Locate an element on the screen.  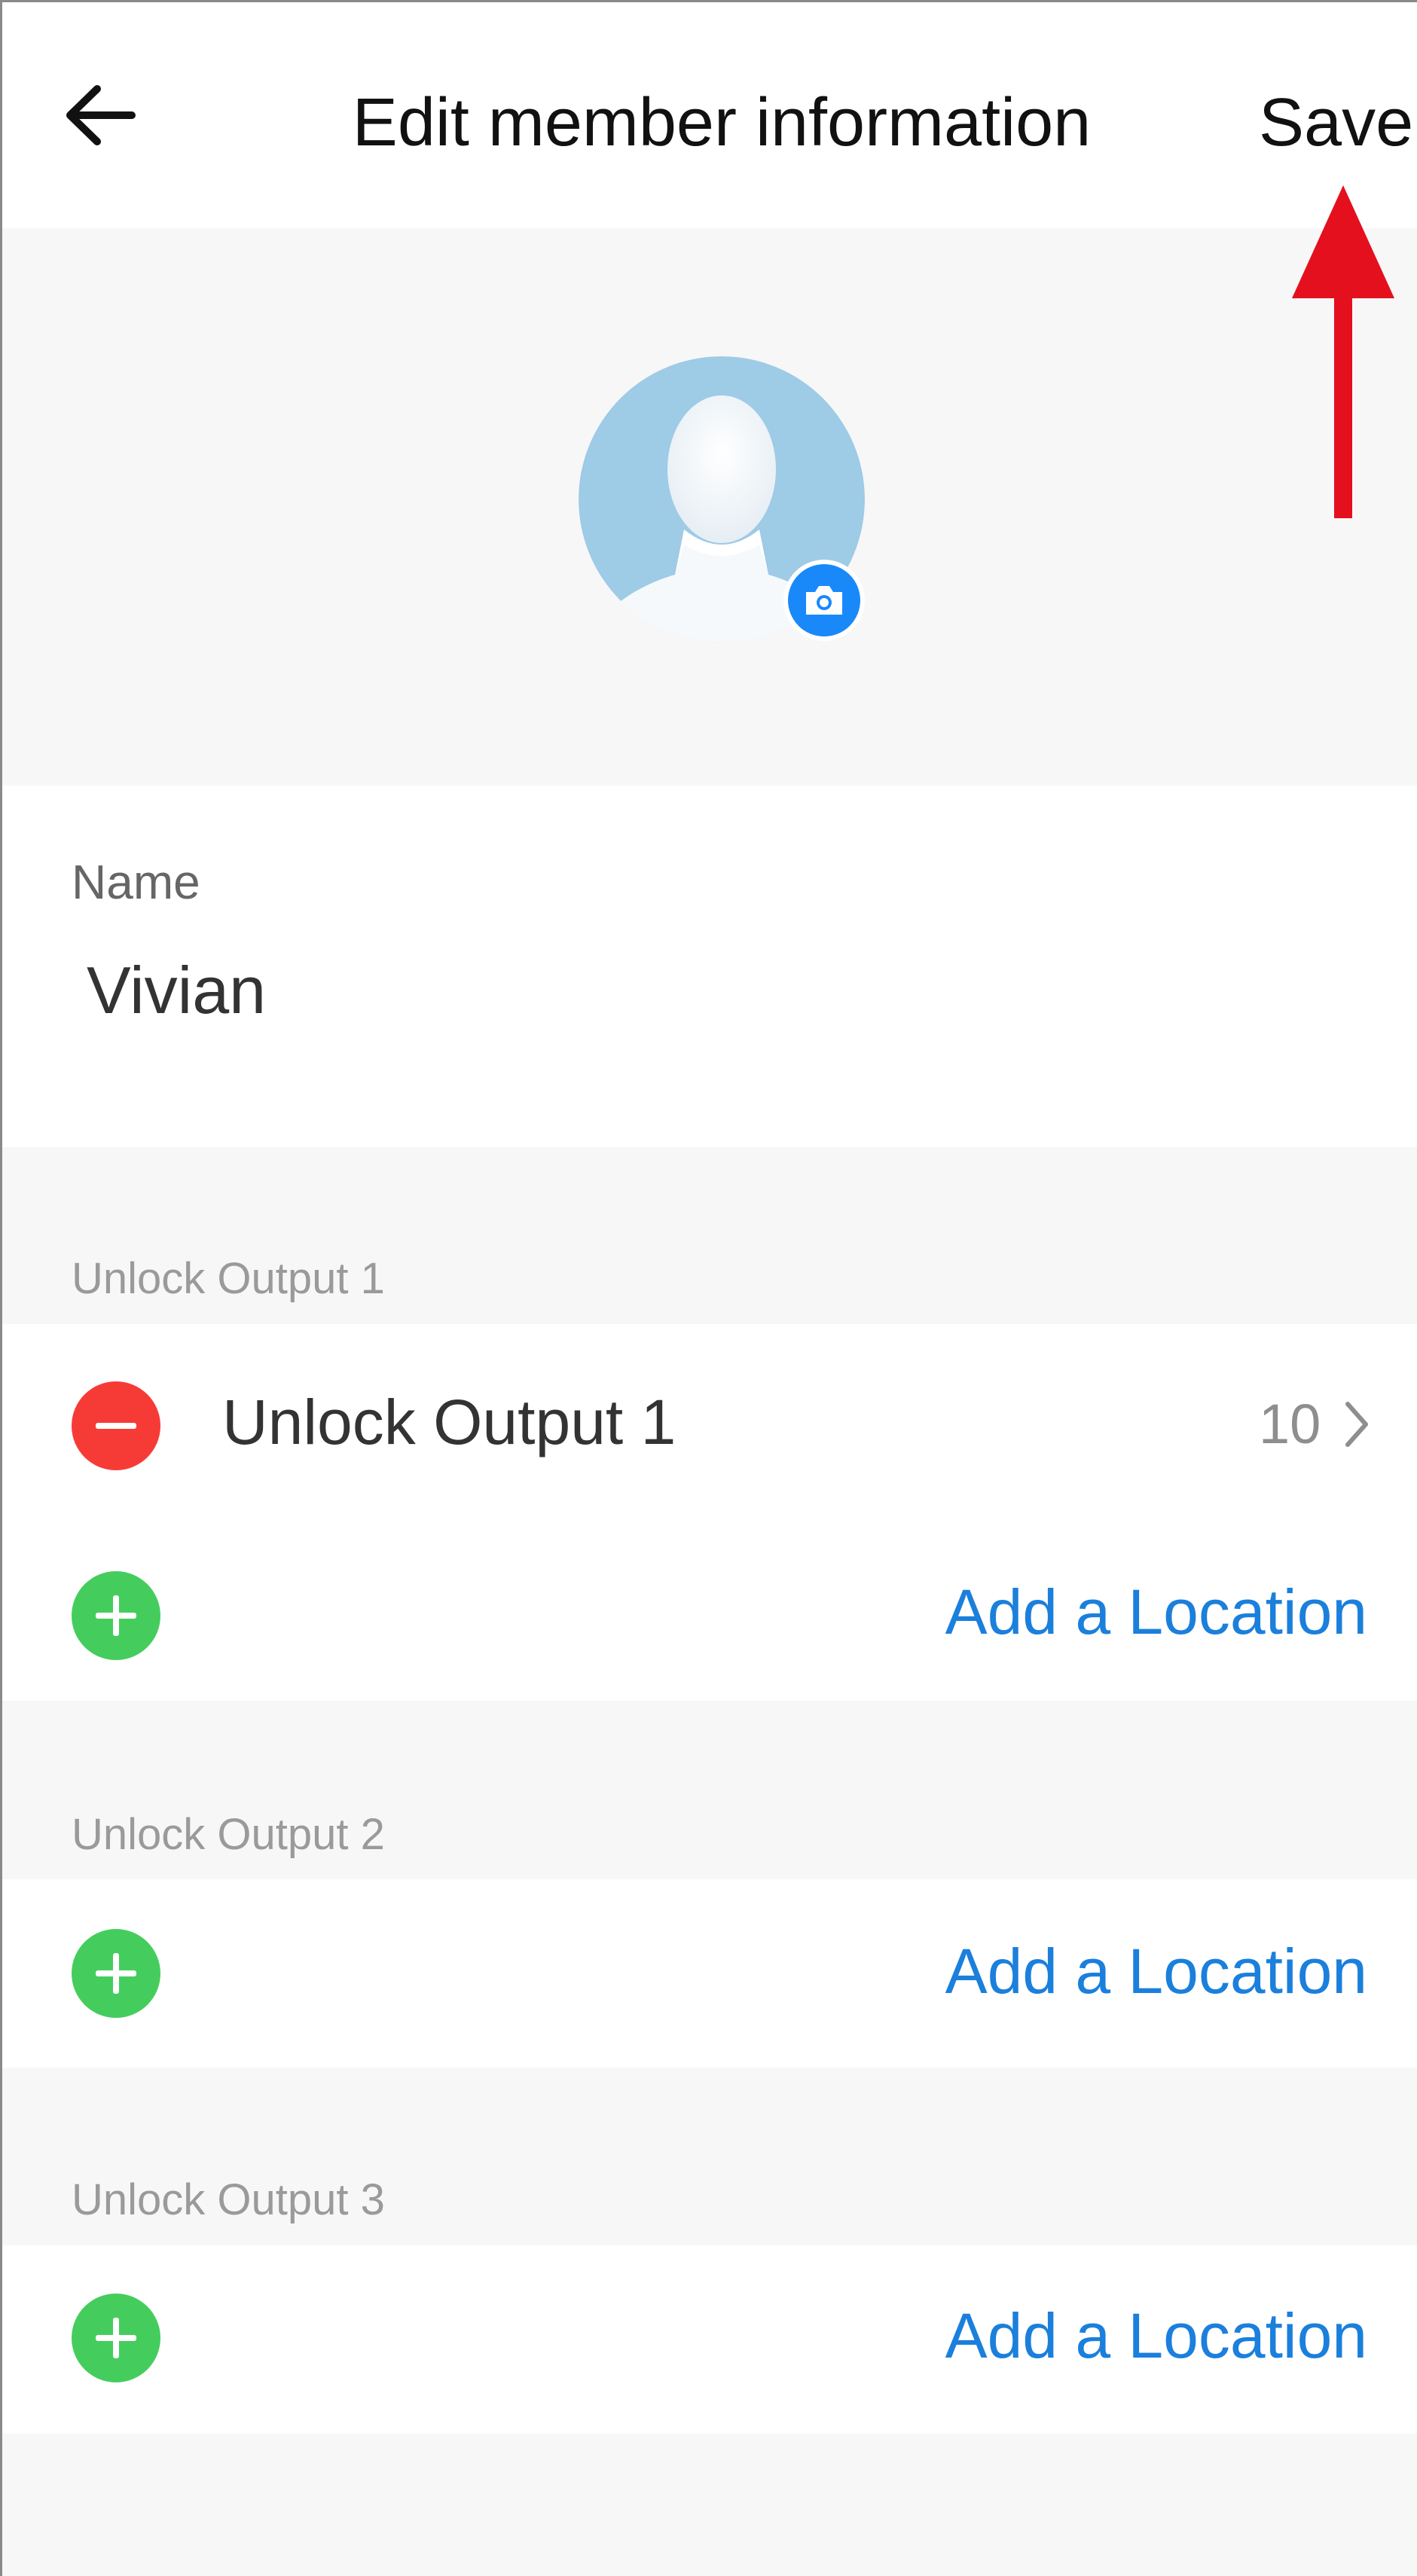
name-field: Name Vivian is located at coordinates (709, 967).